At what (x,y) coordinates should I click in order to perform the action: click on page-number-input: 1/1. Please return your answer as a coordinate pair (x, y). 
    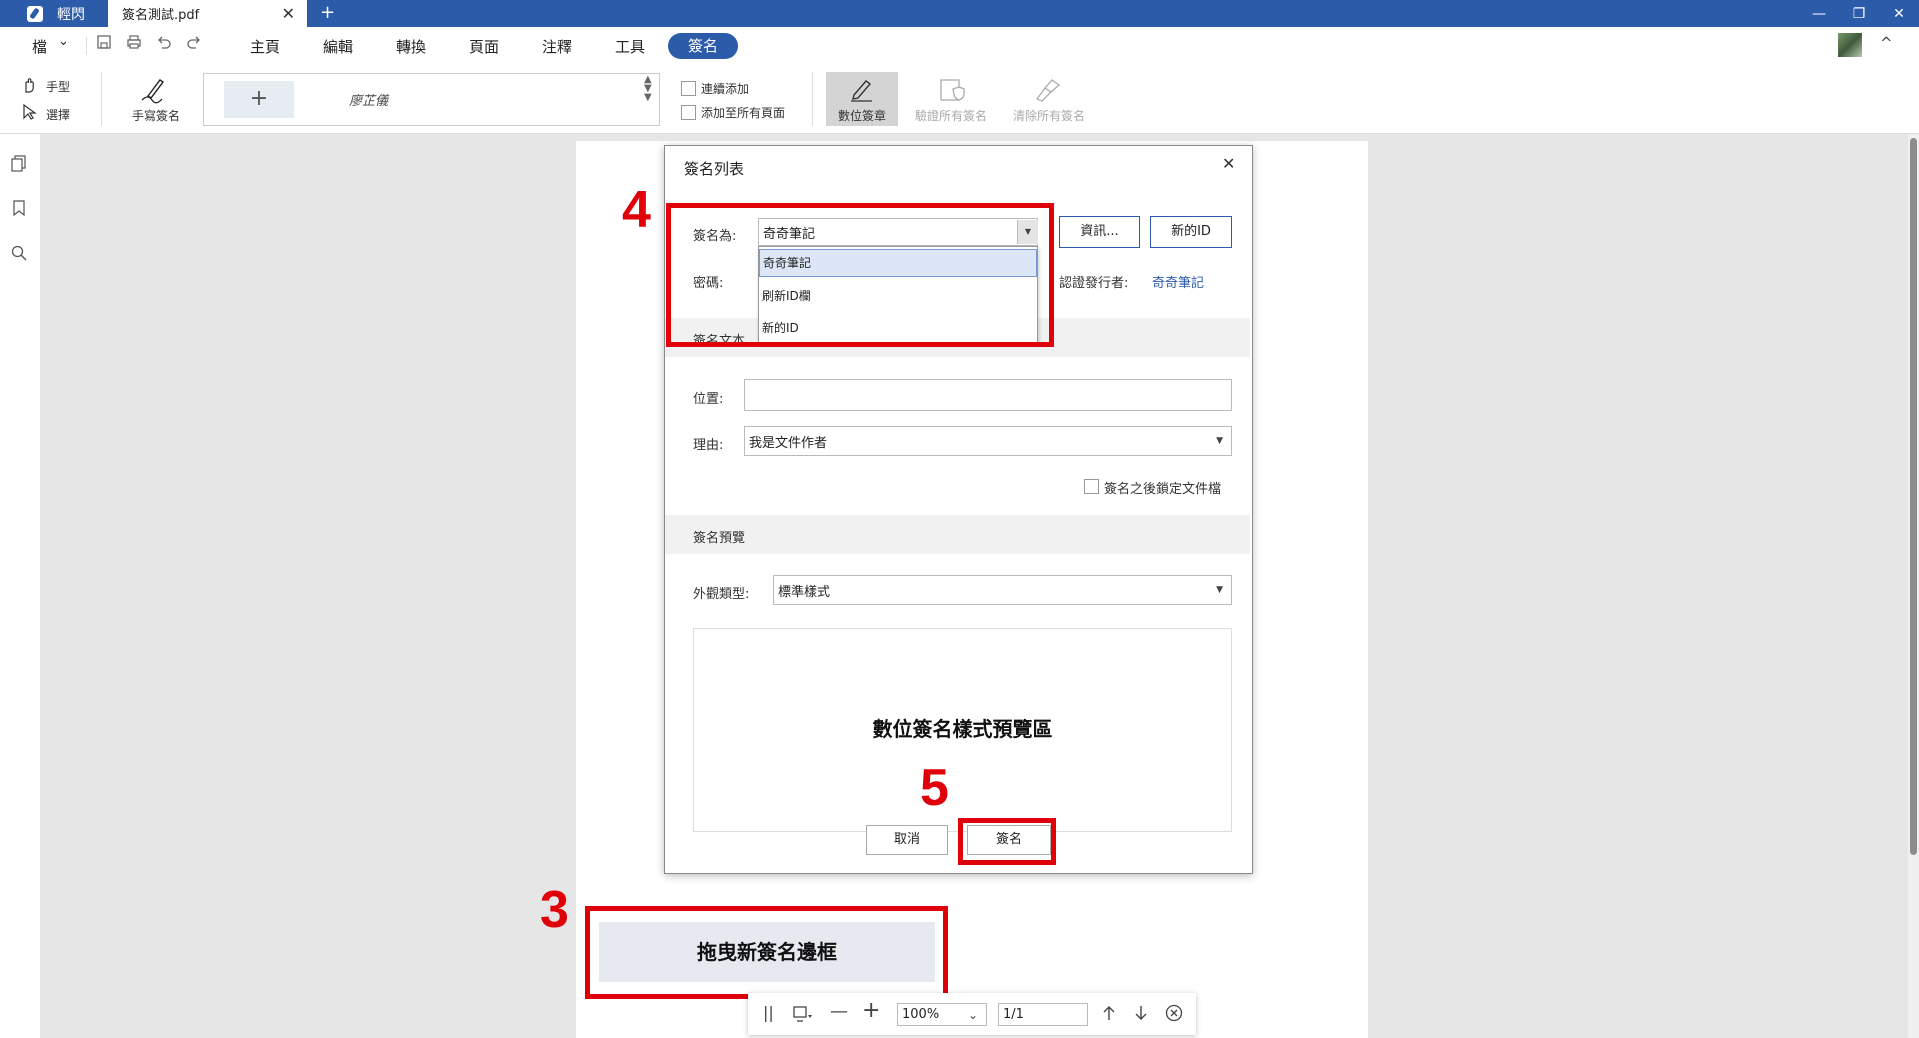
    Looking at the image, I should click on (1043, 1014).